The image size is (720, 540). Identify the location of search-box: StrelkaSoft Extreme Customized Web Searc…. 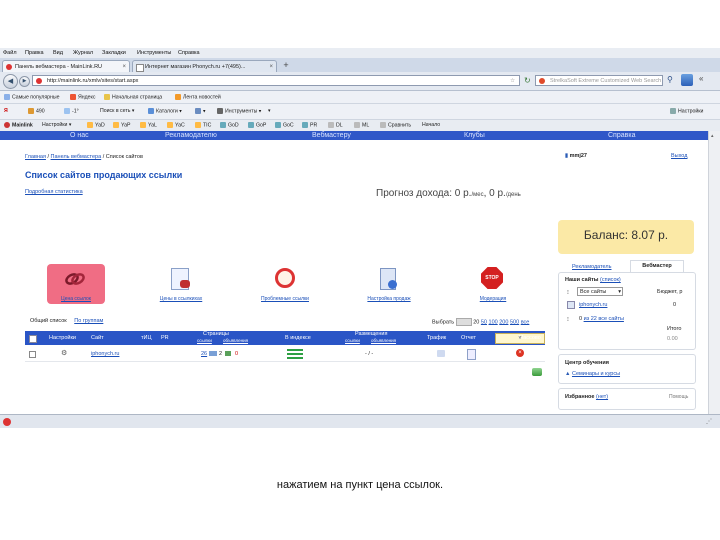
(599, 80).